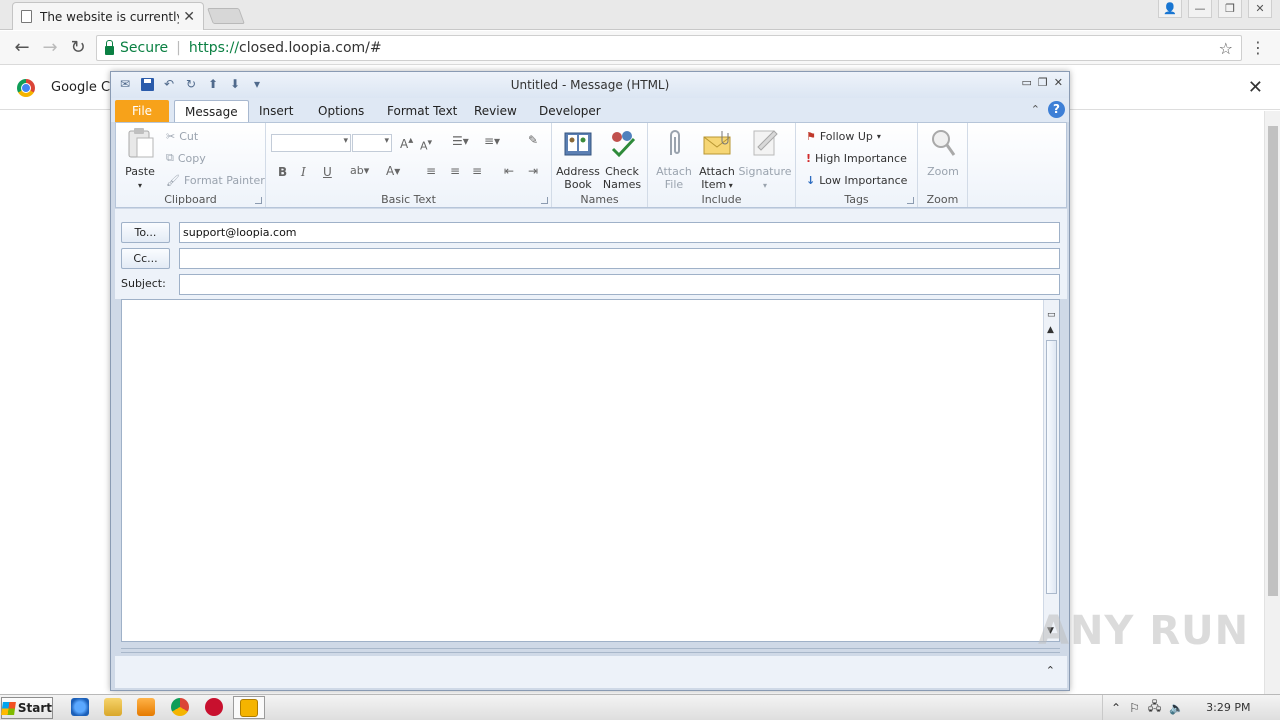  Describe the element at coordinates (943, 152) in the screenshot. I see `zoom-button: Zoom` at that location.